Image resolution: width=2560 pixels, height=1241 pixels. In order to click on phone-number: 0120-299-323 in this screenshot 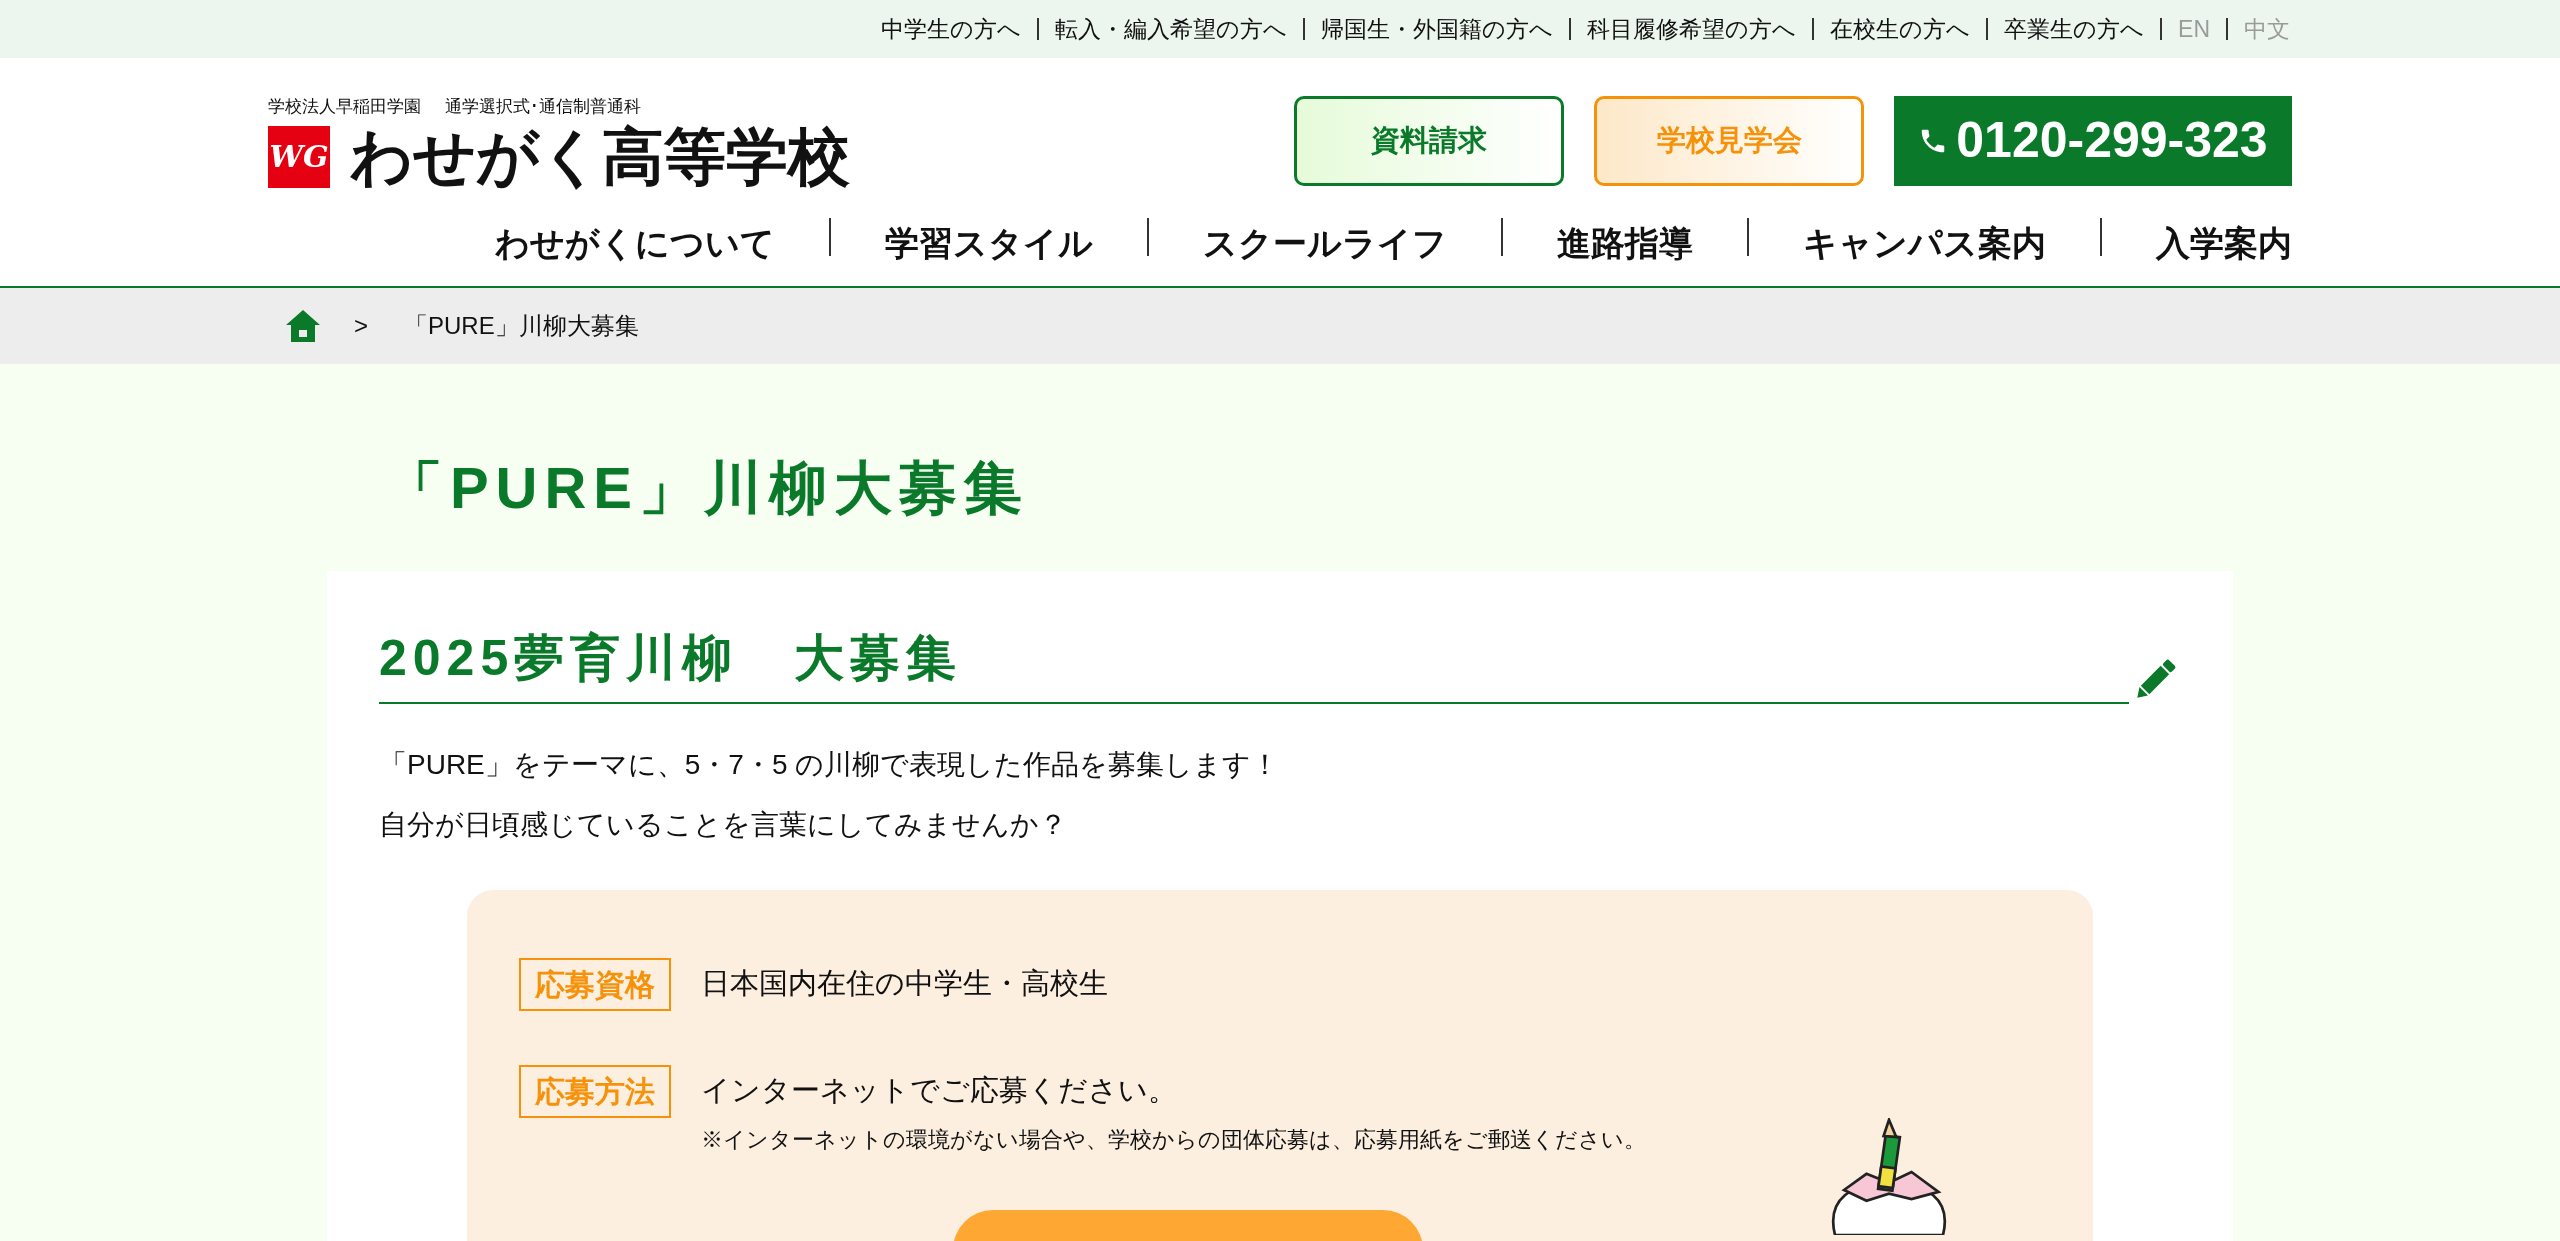, I will do `click(2093, 140)`.